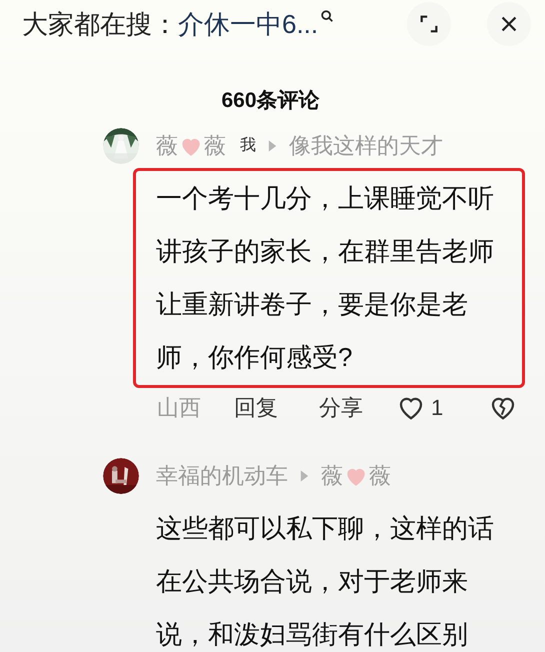 The width and height of the screenshot is (545, 652). I want to click on search-icon, so click(327, 15).